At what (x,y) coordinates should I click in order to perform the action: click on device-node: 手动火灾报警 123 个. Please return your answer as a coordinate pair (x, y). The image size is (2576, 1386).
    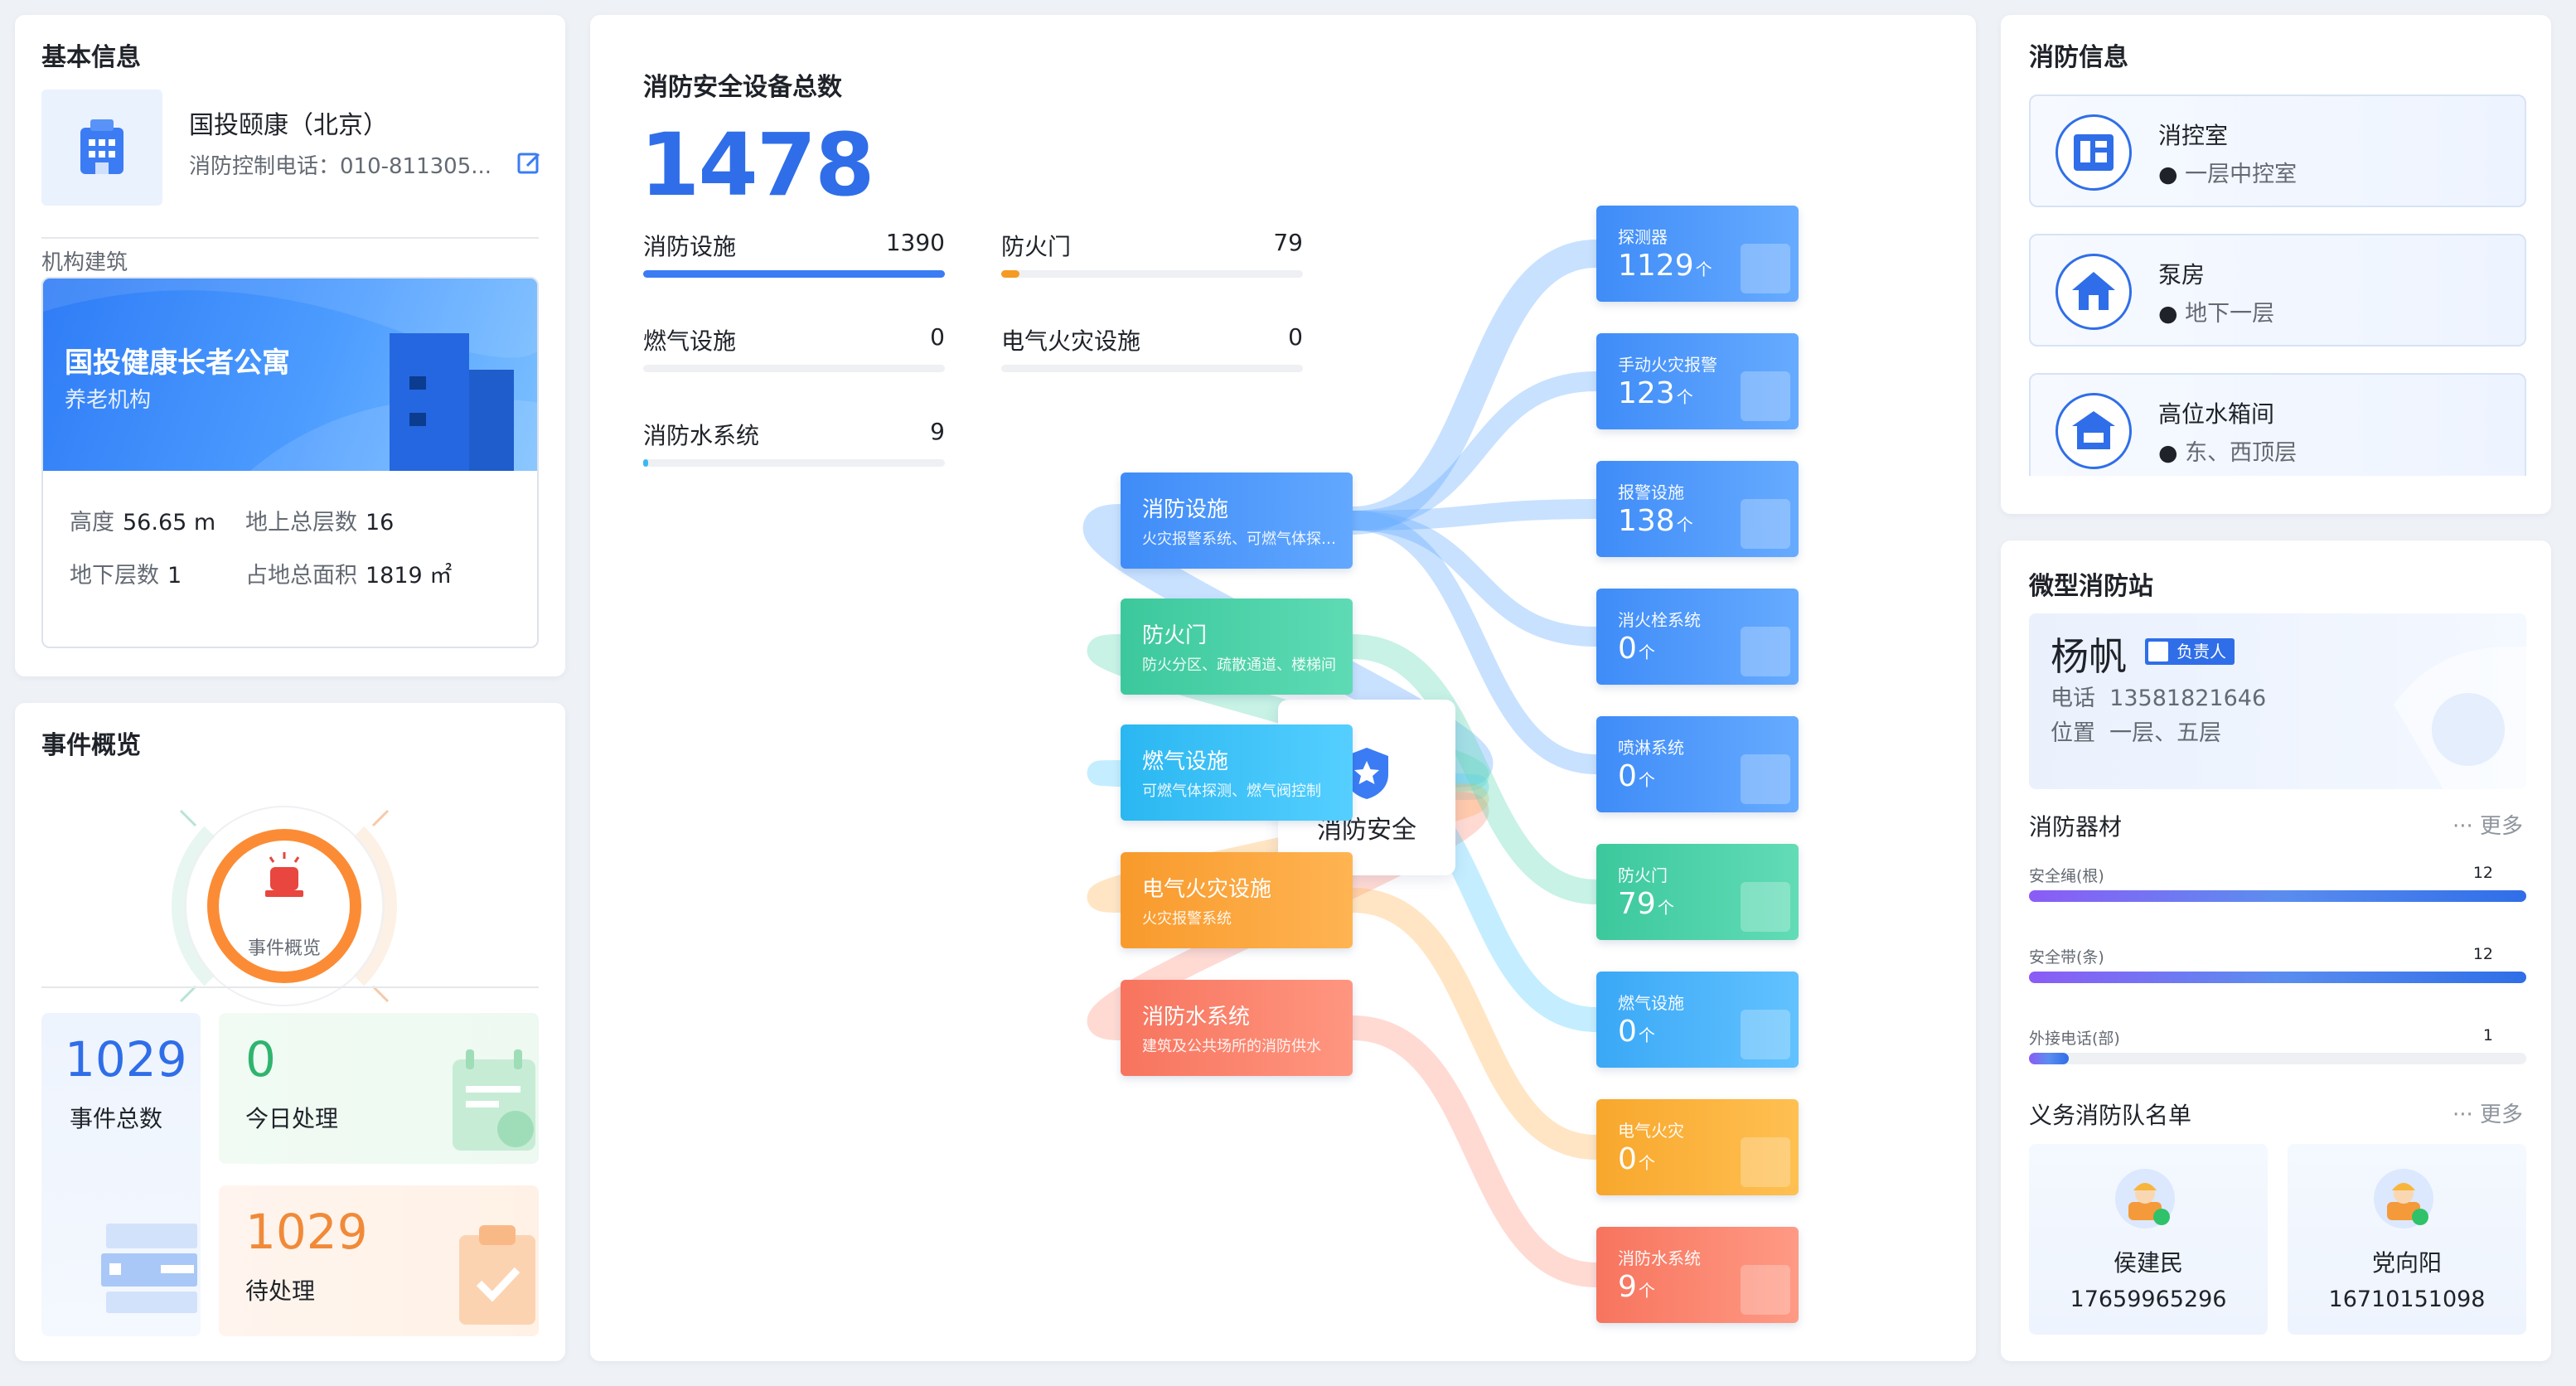
    Looking at the image, I should click on (1697, 381).